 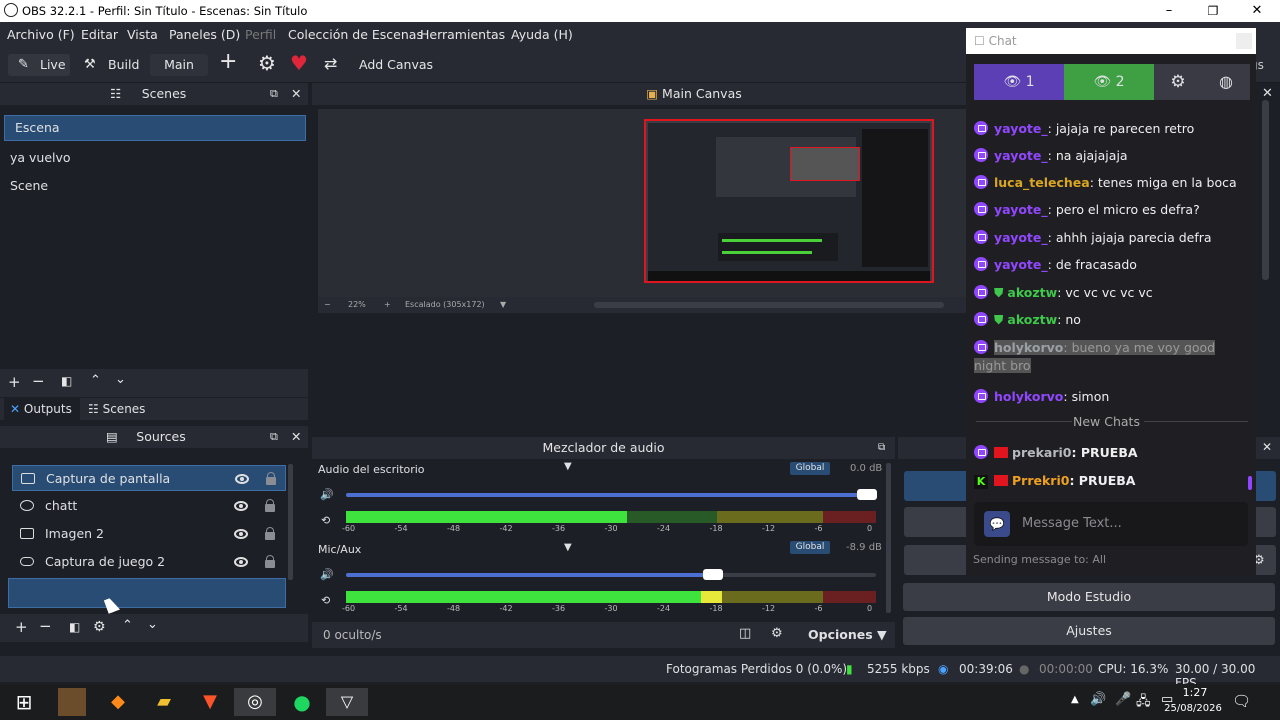 What do you see at coordinates (745, 633) in the screenshot?
I see `layout-icon: ◫` at bounding box center [745, 633].